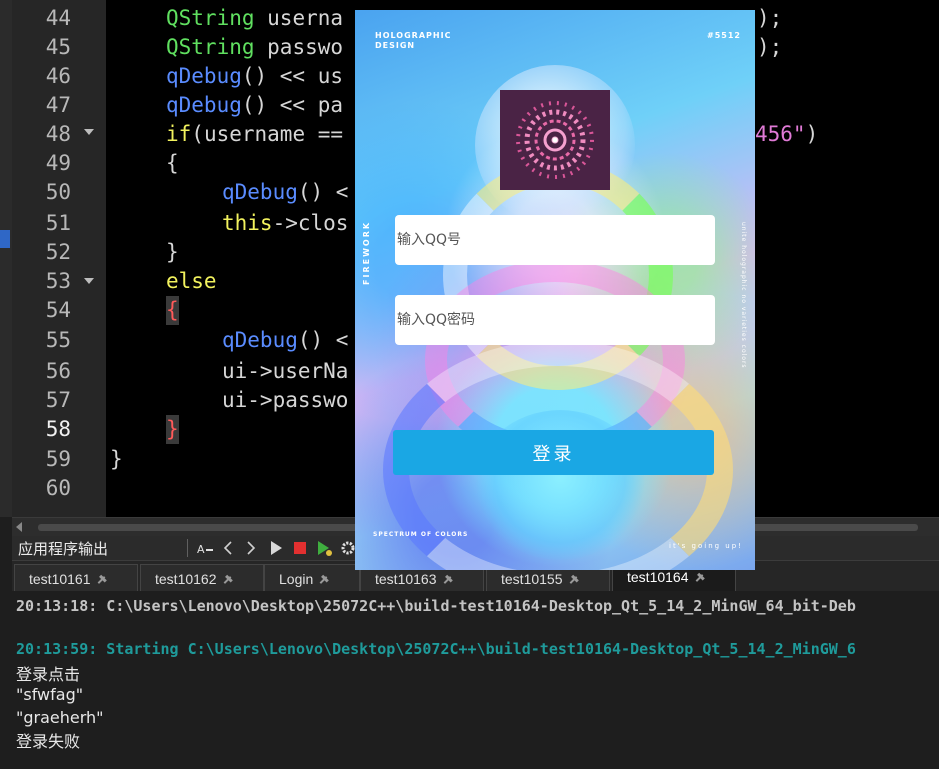  I want to click on qq-password-input, so click(555, 320).